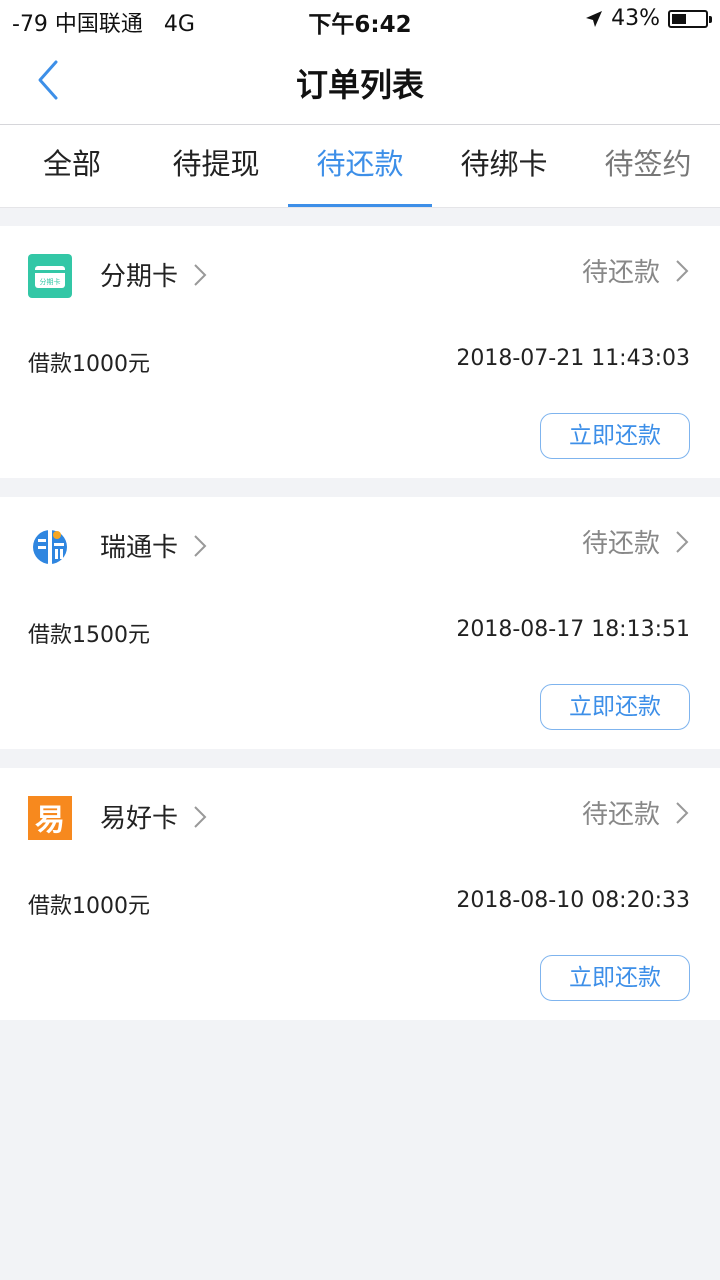 The width and height of the screenshot is (720, 1280). What do you see at coordinates (573, 900) in the screenshot?
I see `order-time: 2018-08-10 08:20:33` at bounding box center [573, 900].